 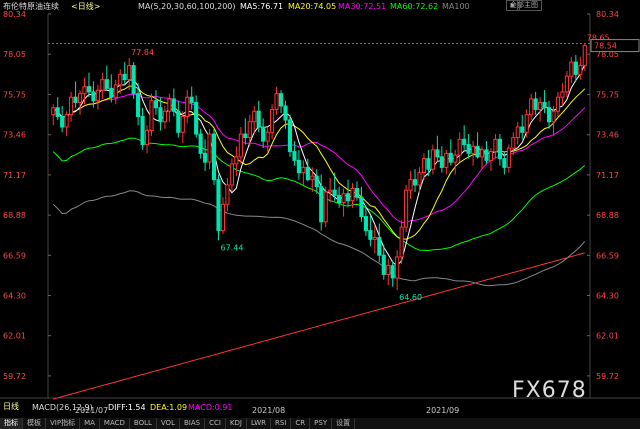 I want to click on ma100-value: MA100, so click(x=456, y=6).